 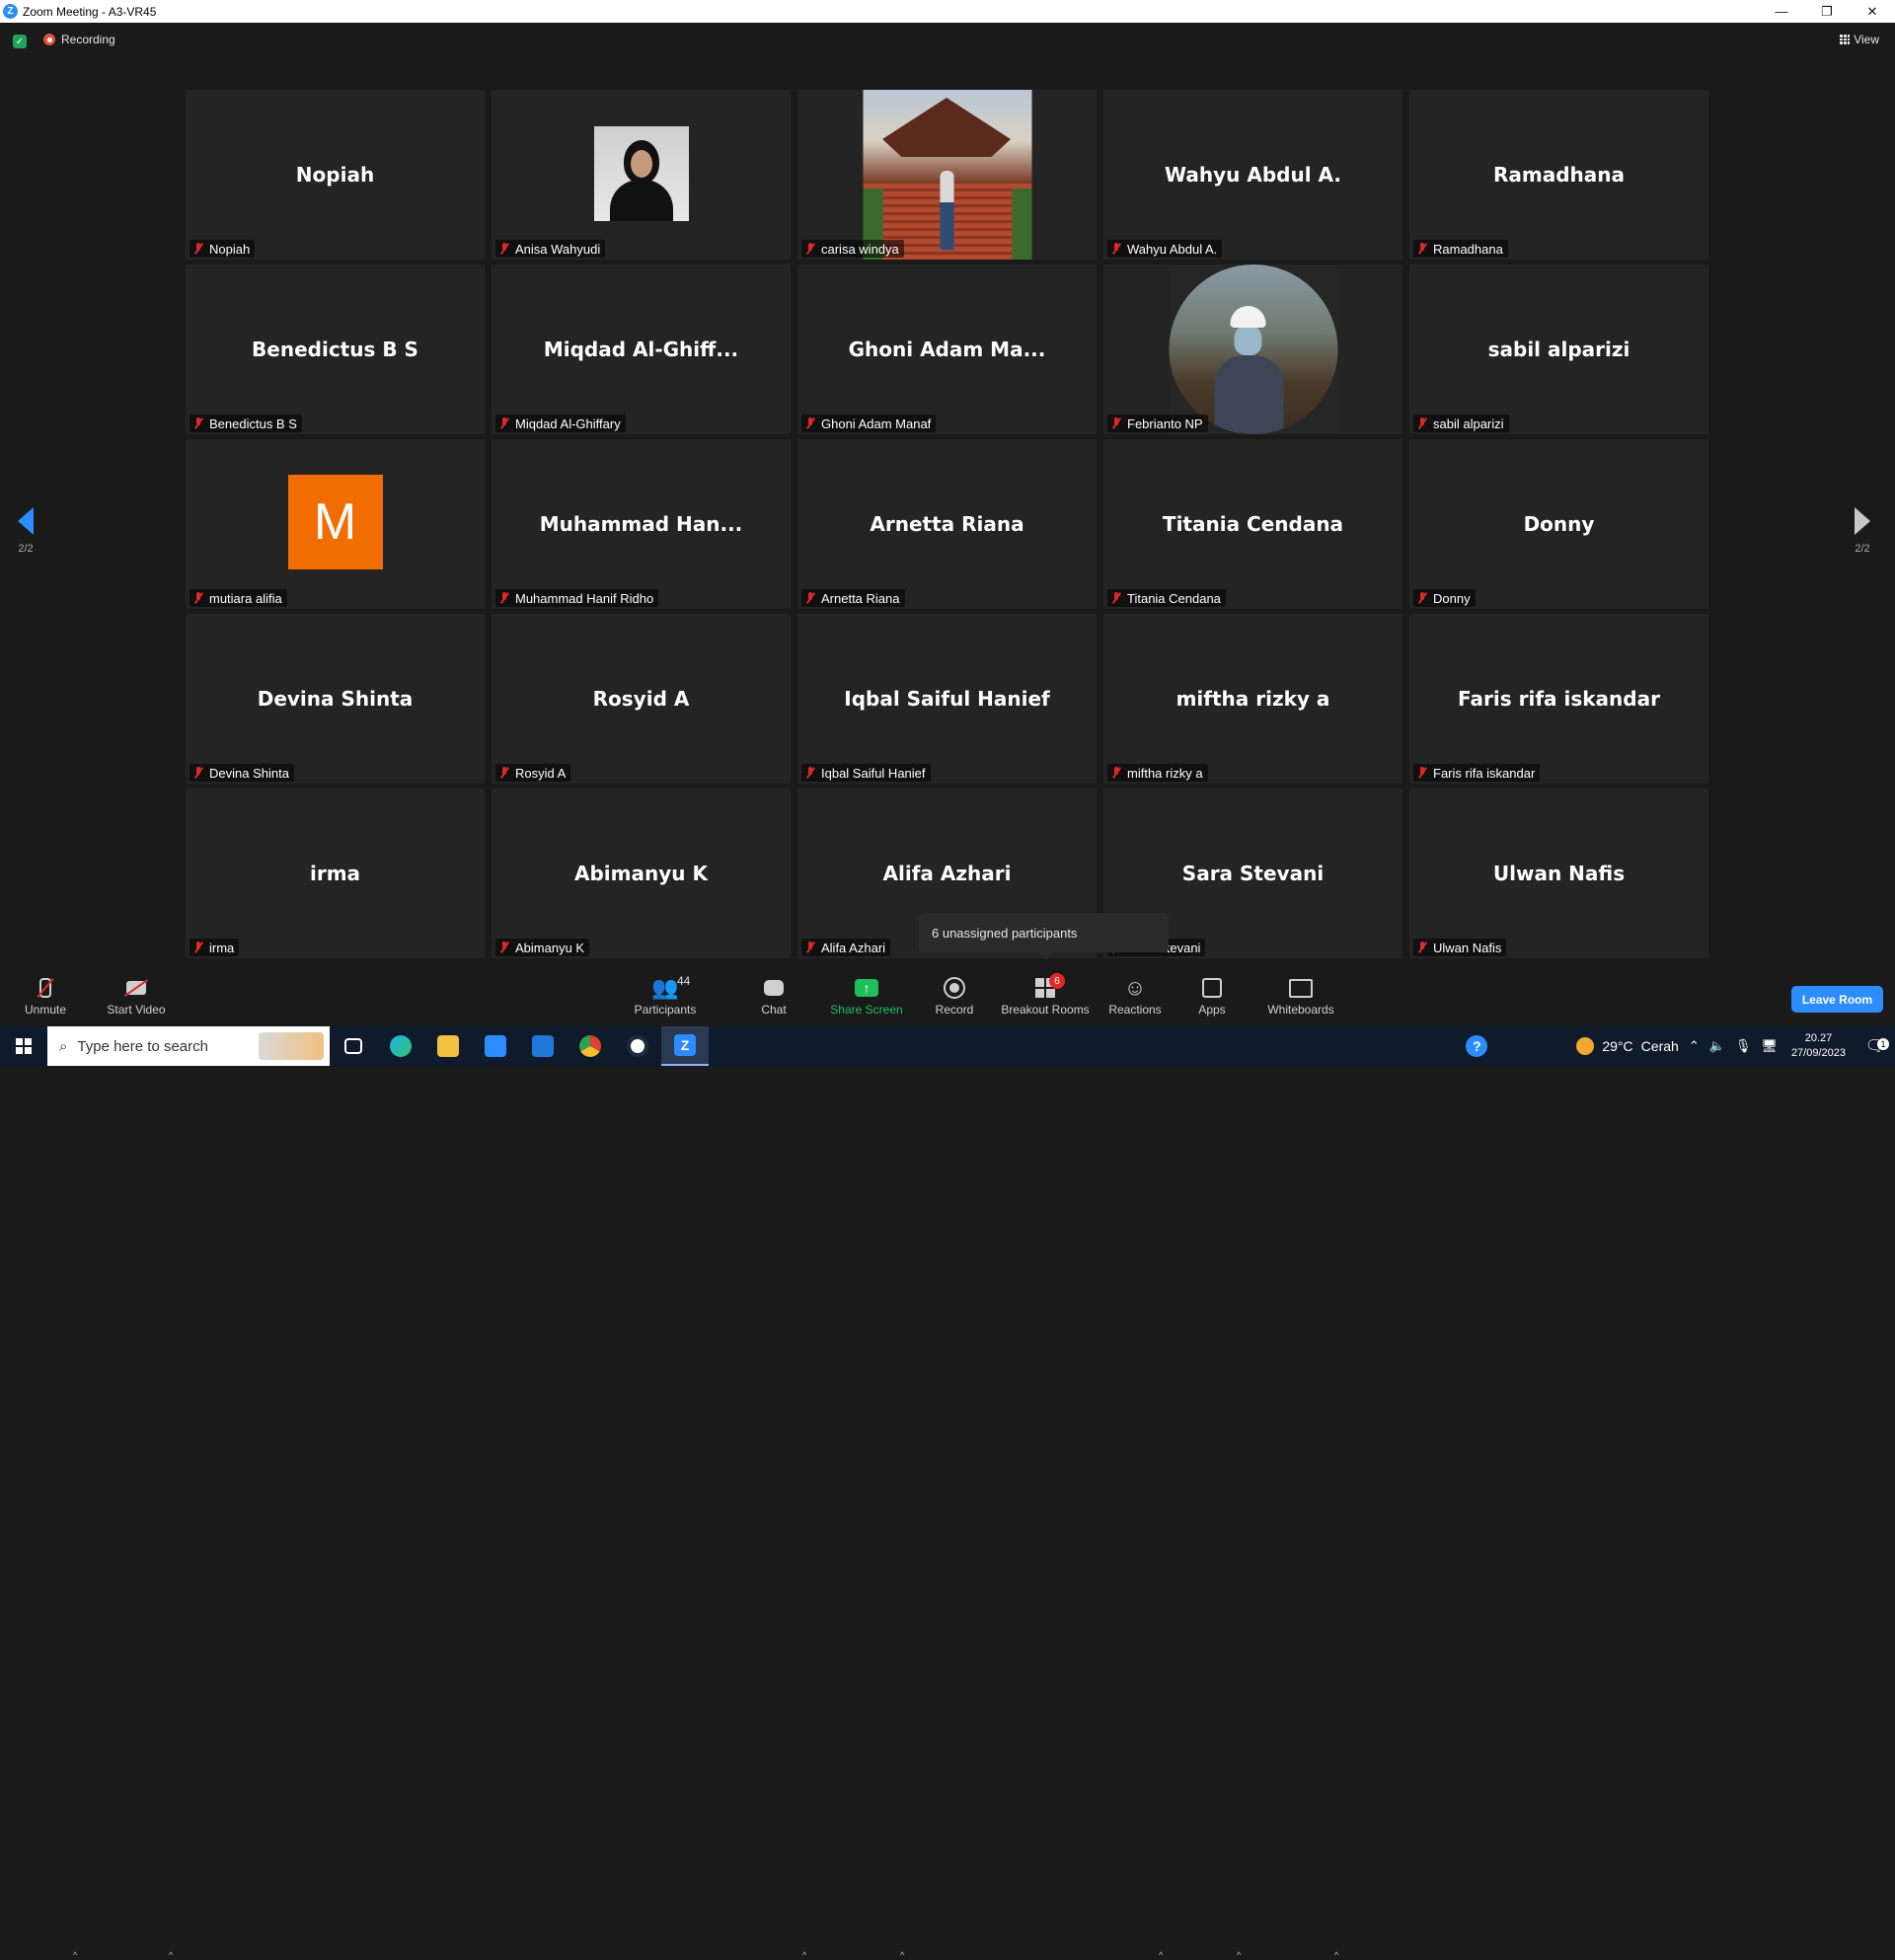 I want to click on taskbar-search-box: ⌕ Type here to search, so click(x=189, y=1046).